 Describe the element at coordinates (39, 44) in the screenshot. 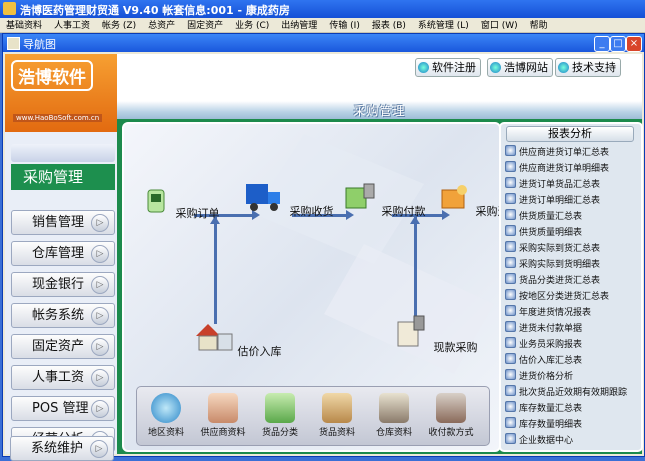

I see `navigation-window-title: 导航图` at that location.